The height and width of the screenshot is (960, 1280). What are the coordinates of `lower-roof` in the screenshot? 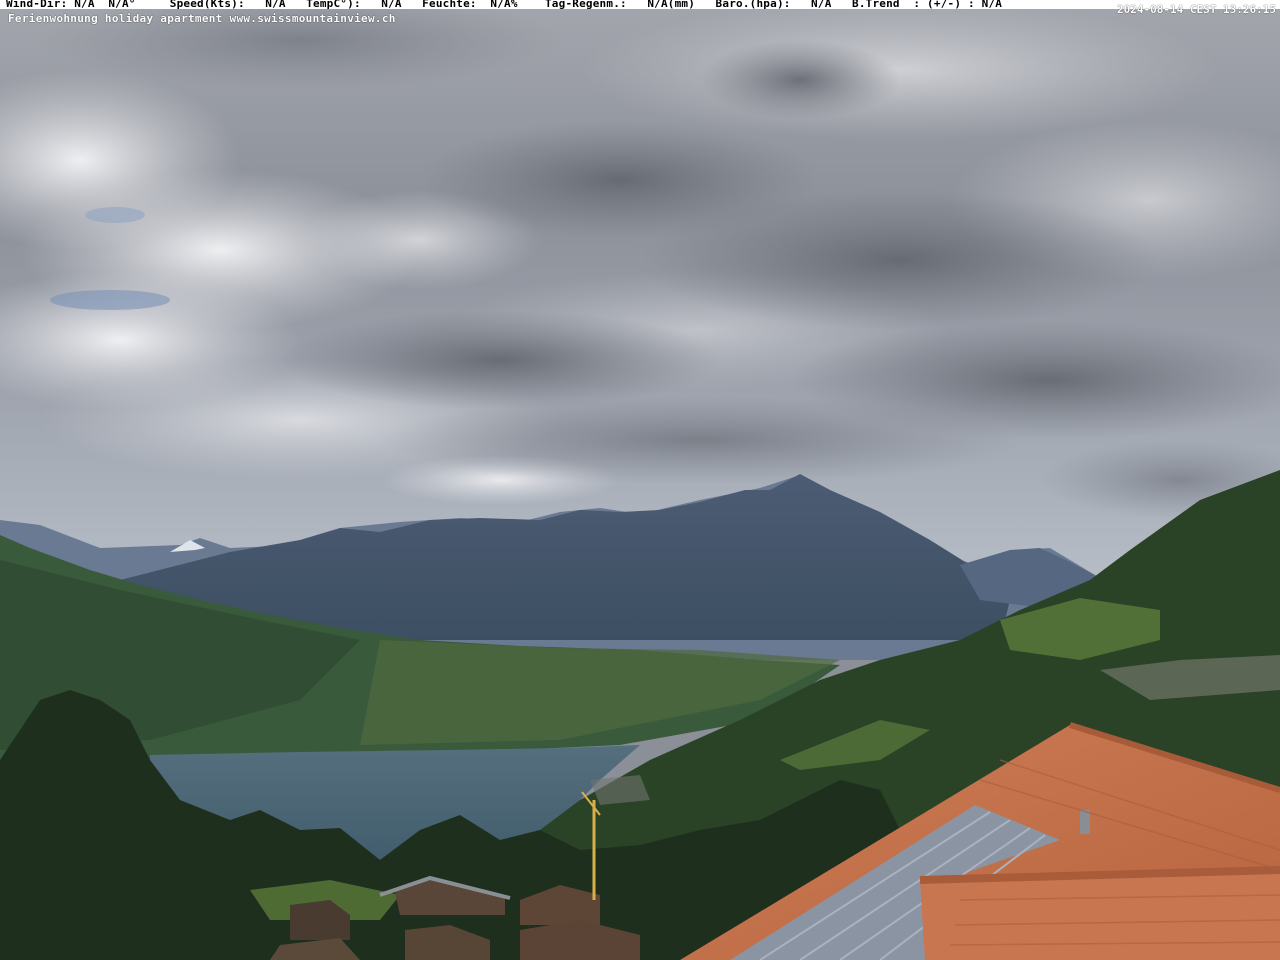 It's located at (1100, 915).